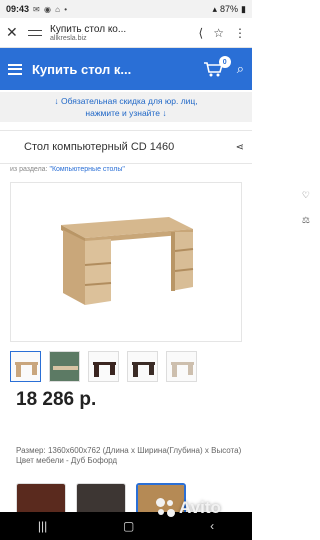 Image resolution: width=320 pixels, height=540 pixels. I want to click on thumbnail-2-image, so click(64, 366).